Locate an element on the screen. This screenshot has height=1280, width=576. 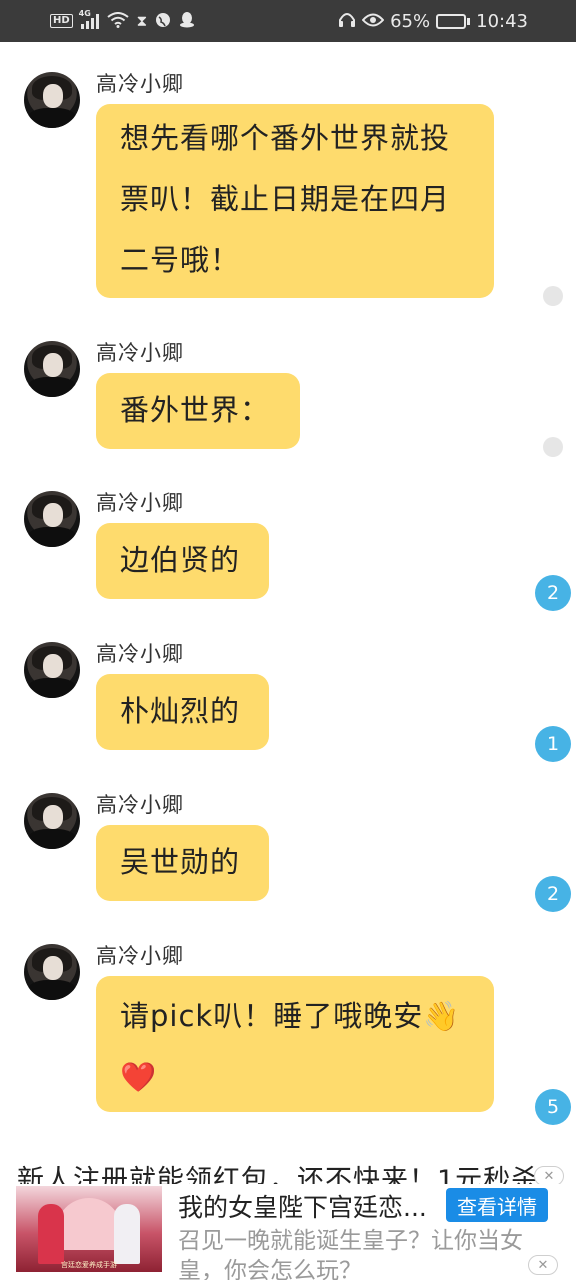
wifi-icon is located at coordinates (118, 21).